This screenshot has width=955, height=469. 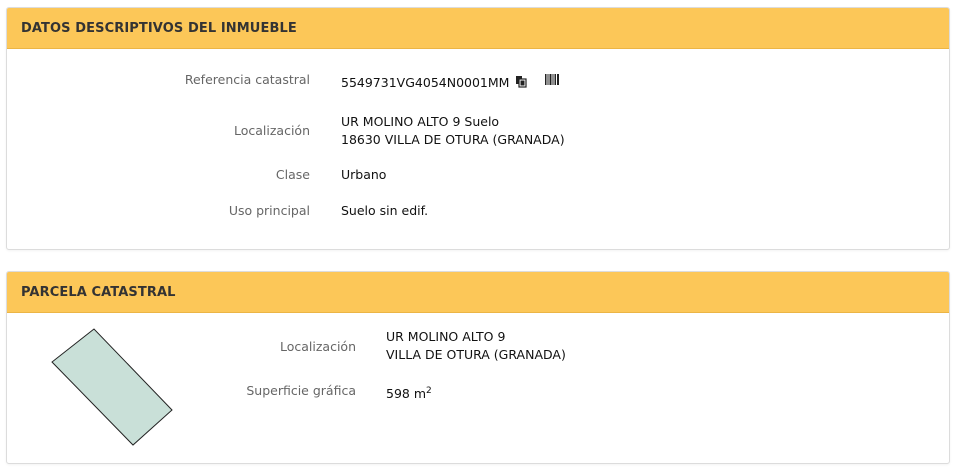 What do you see at coordinates (269, 210) in the screenshot?
I see `uso-principal-label: Uso principal` at bounding box center [269, 210].